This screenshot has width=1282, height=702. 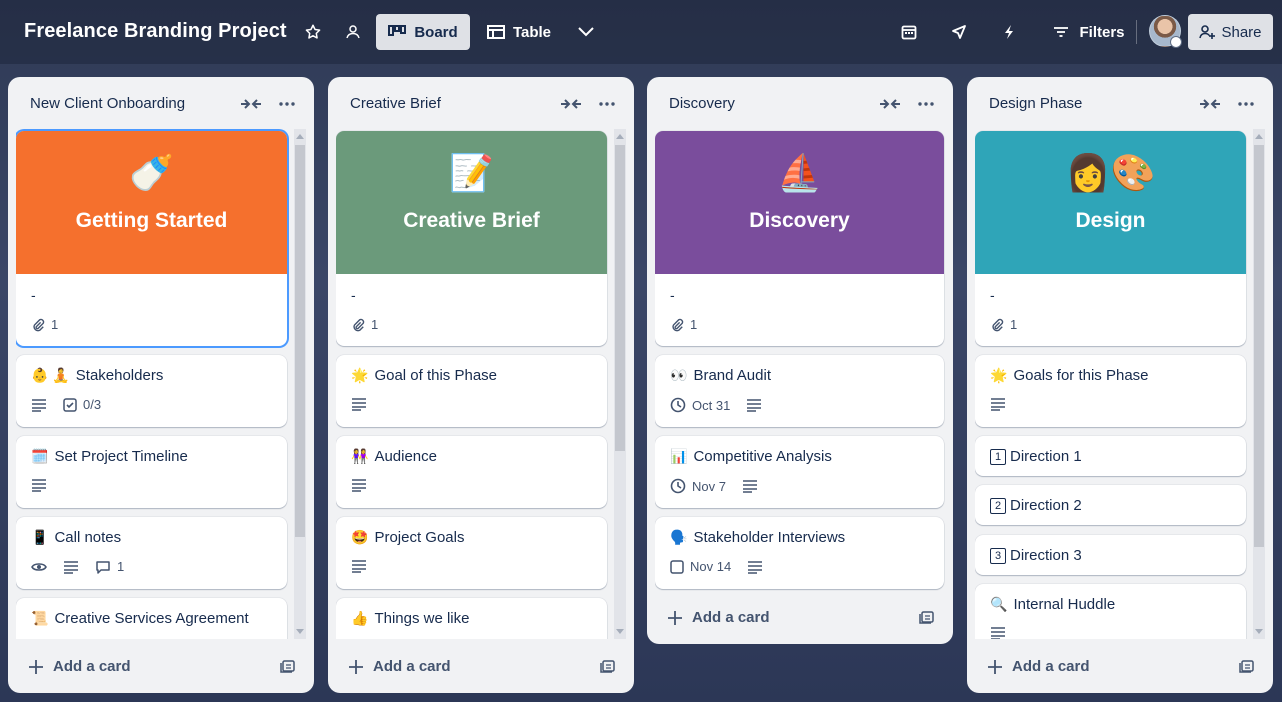 I want to click on card-set-project-timeline: 🗓️ Set Project Timeline, so click(x=151, y=472).